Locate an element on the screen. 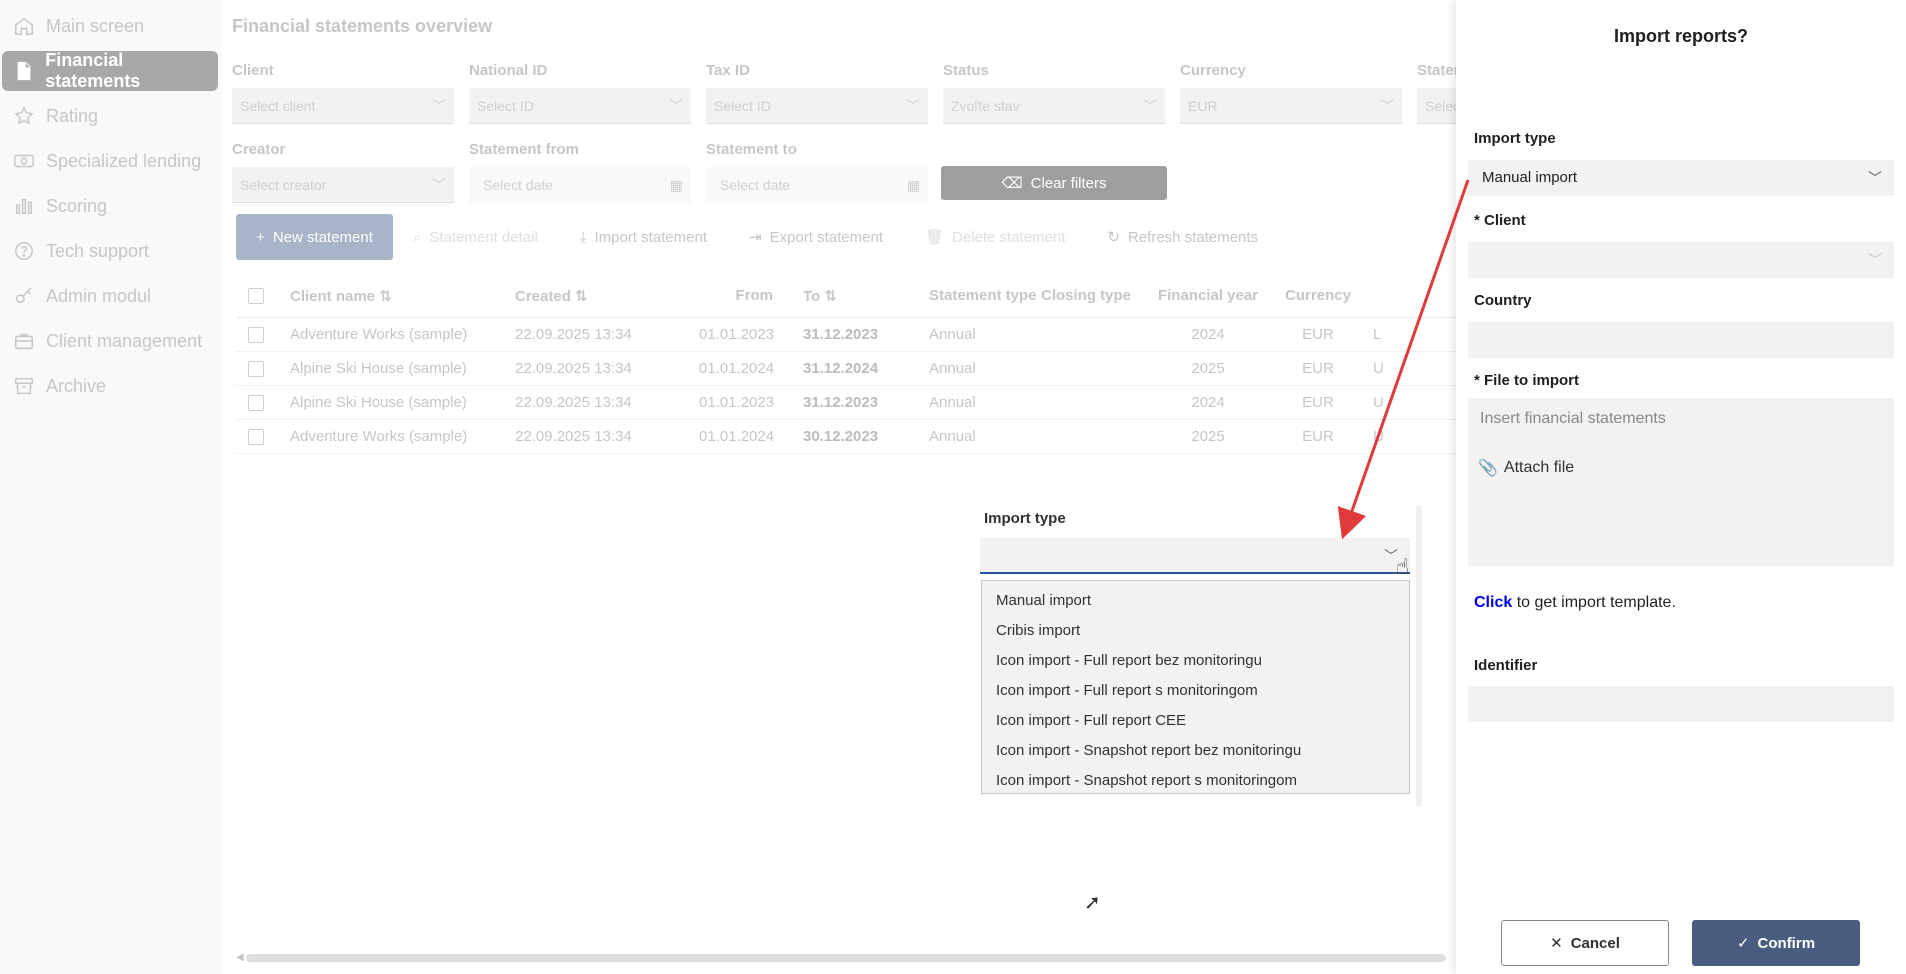 The image size is (1906, 974). select-all-checkbox is located at coordinates (263, 295).